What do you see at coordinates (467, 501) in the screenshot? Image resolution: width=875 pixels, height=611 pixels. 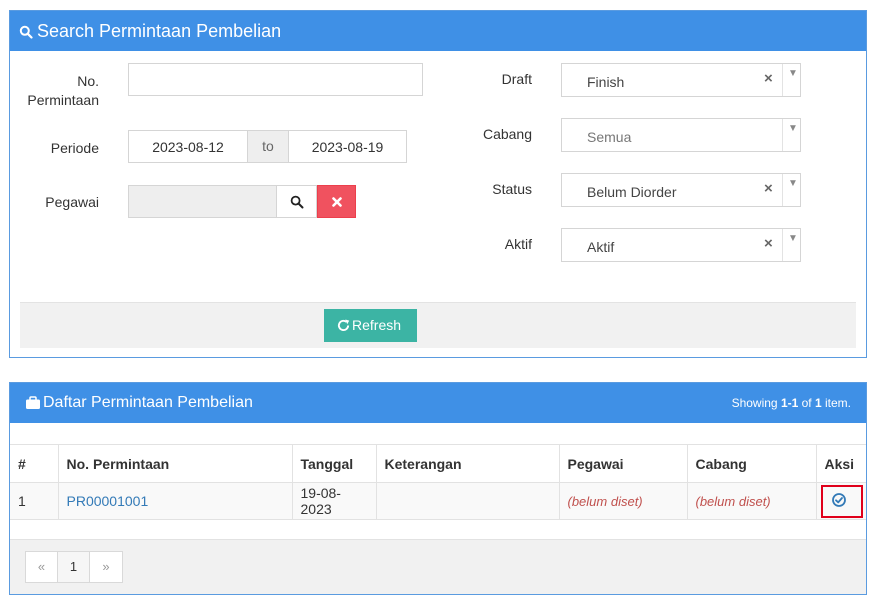 I see `row-keterangan` at bounding box center [467, 501].